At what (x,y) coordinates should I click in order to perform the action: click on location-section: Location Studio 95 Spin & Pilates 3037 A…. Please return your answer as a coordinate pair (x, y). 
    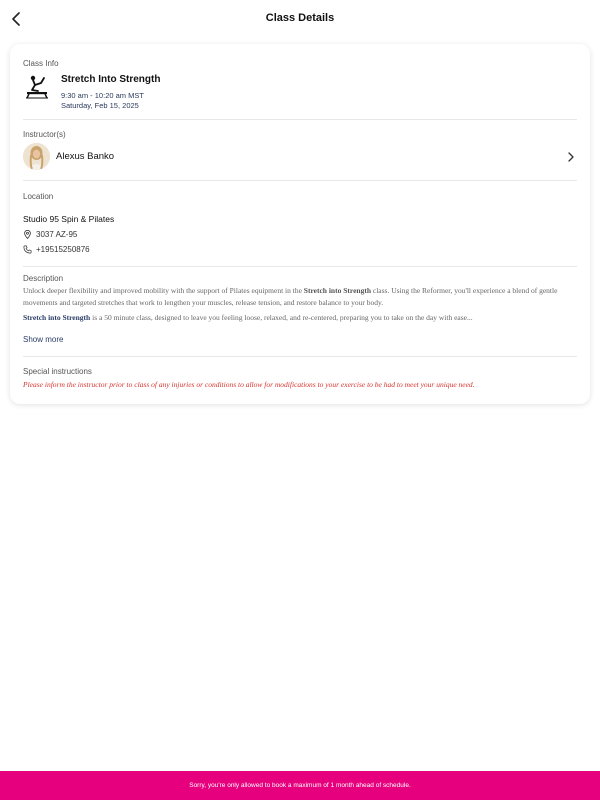
    Looking at the image, I should click on (300, 224).